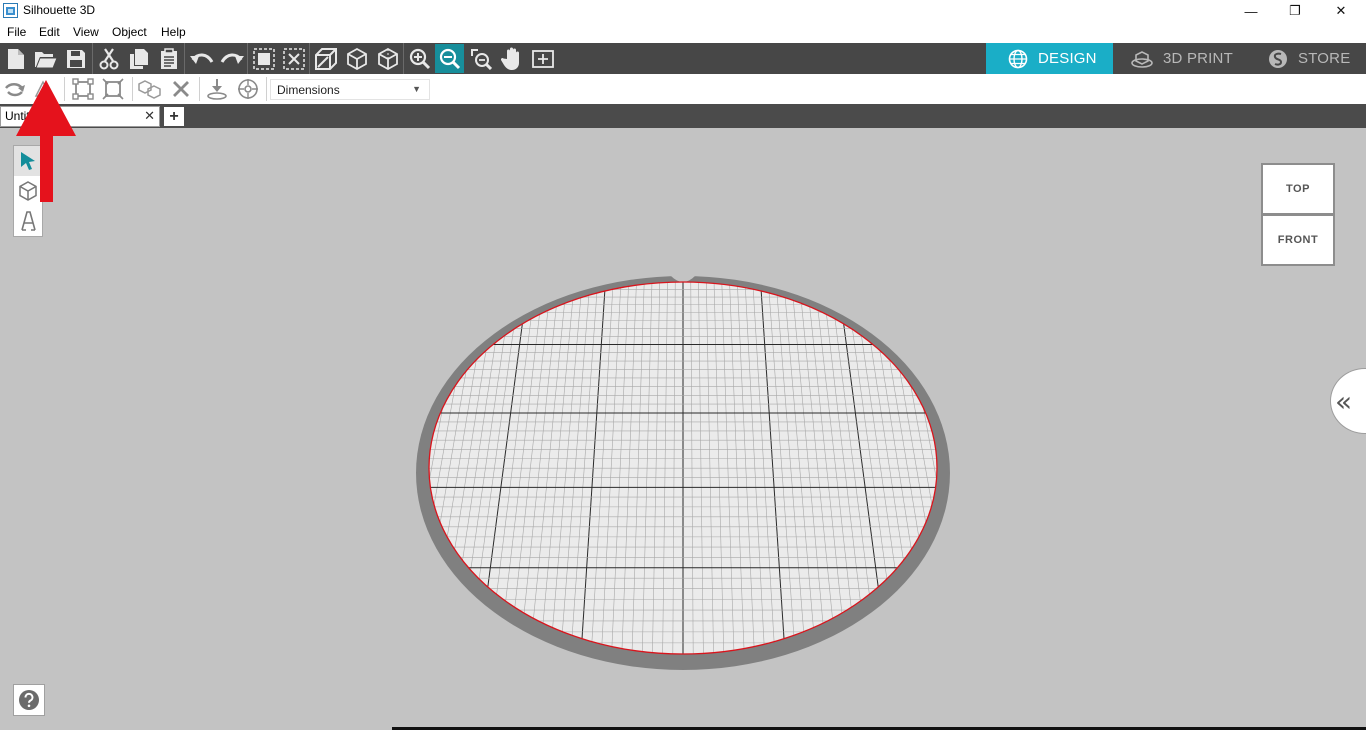 Image resolution: width=1366 pixels, height=730 pixels. I want to click on undo-icon, so click(201, 58).